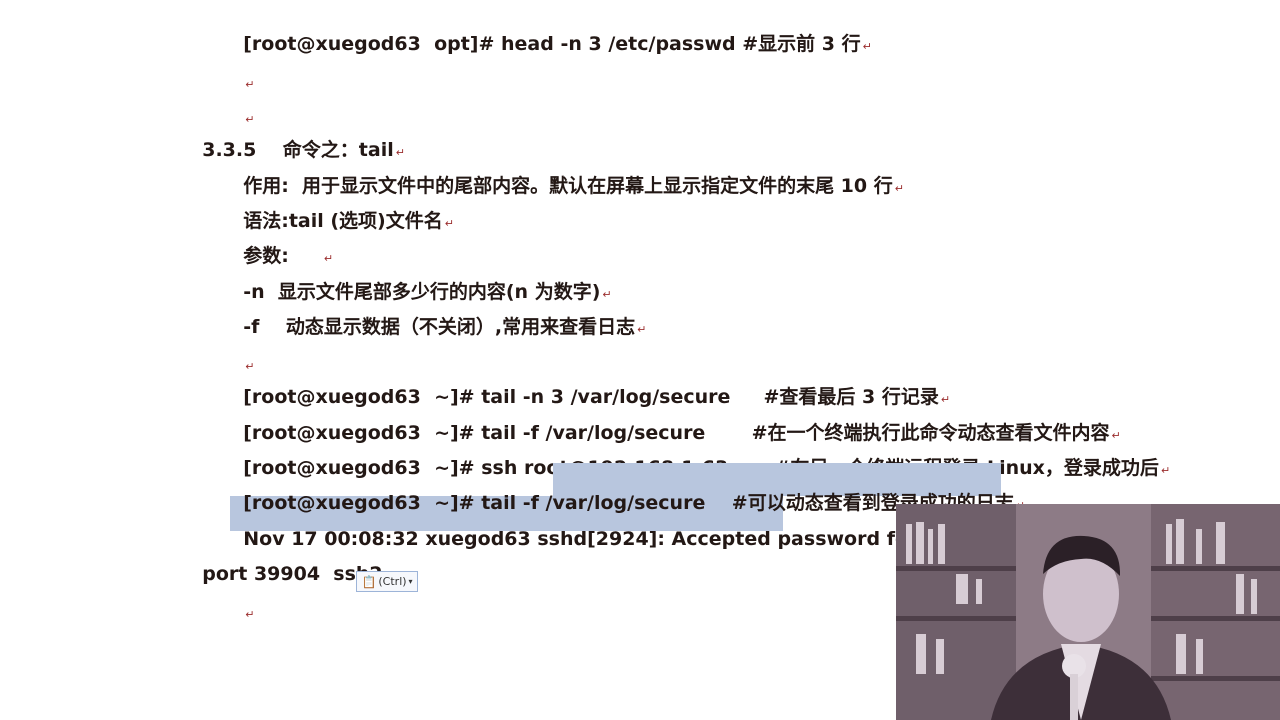 This screenshot has width=1280, height=720. Describe the element at coordinates (445, 327) in the screenshot. I see `doc-line-option-f: -f 动态显示数据（不关闭）,常用来查看日志 ↵` at that location.